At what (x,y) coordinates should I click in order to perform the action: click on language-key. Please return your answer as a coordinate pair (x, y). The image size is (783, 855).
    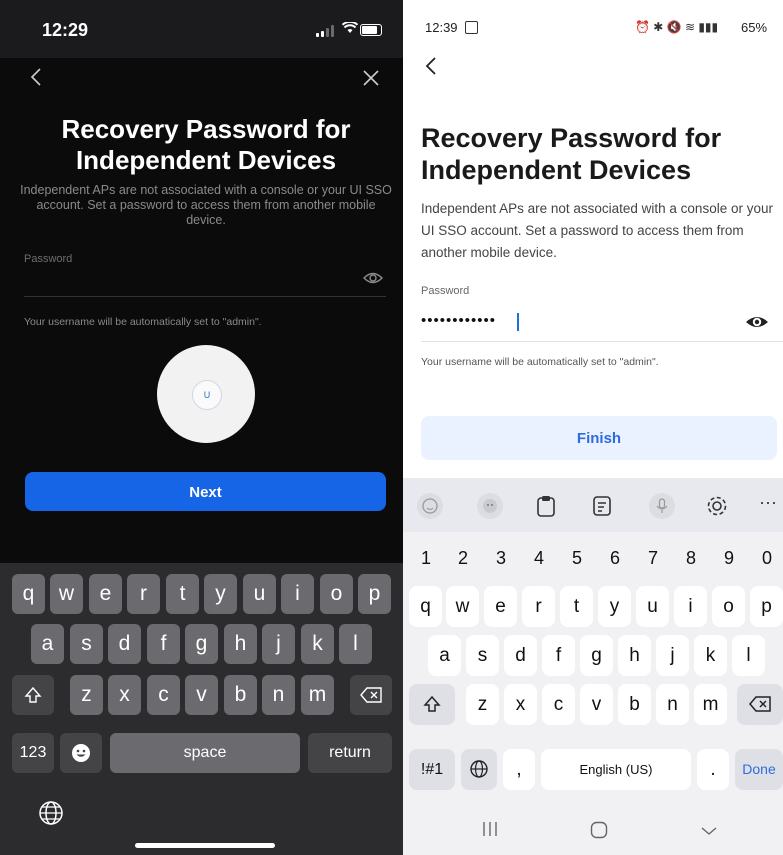
    Looking at the image, I should click on (479, 769).